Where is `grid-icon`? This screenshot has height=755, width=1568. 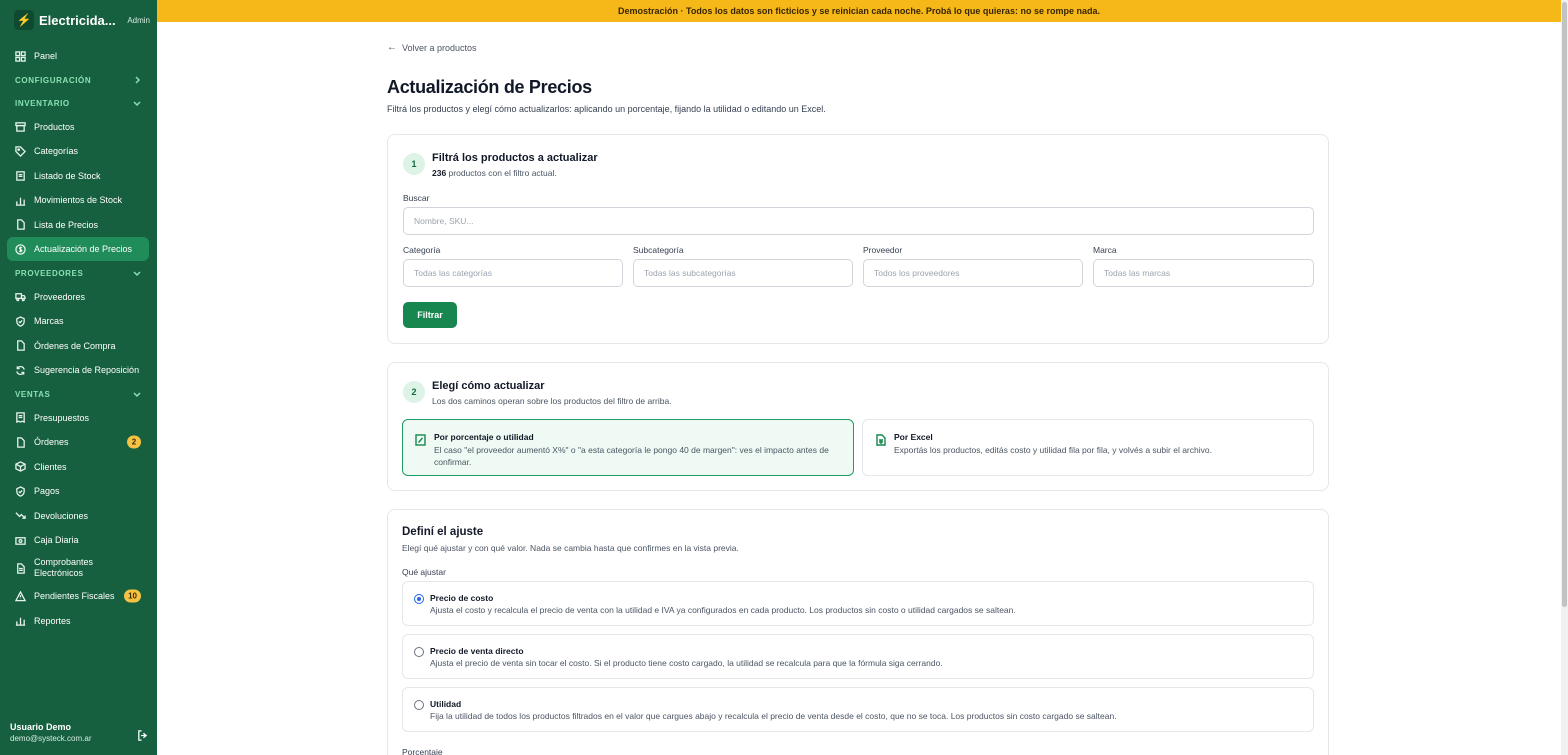
grid-icon is located at coordinates (20, 56).